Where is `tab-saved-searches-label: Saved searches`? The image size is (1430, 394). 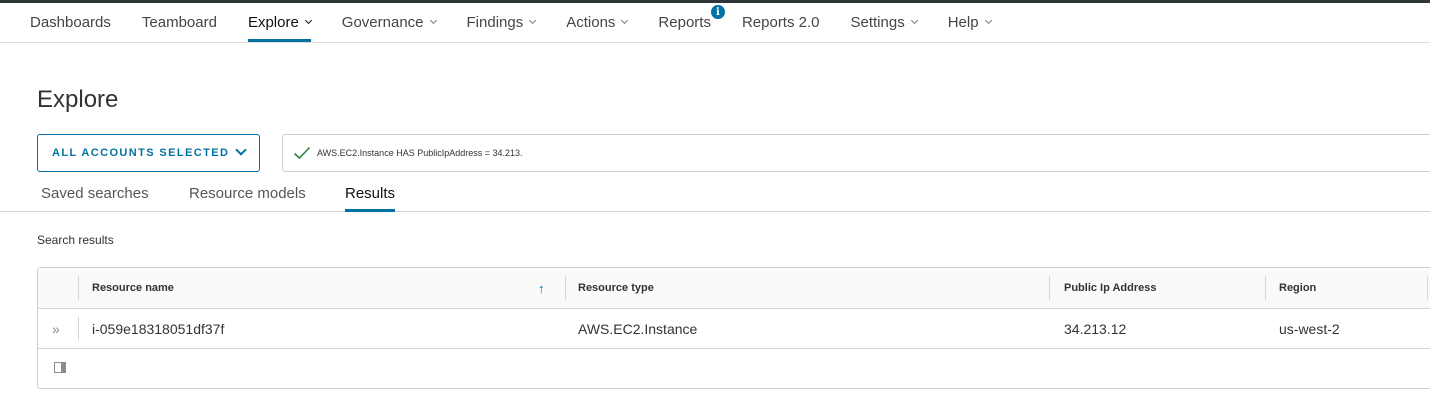
tab-saved-searches-label: Saved searches is located at coordinates (95, 193).